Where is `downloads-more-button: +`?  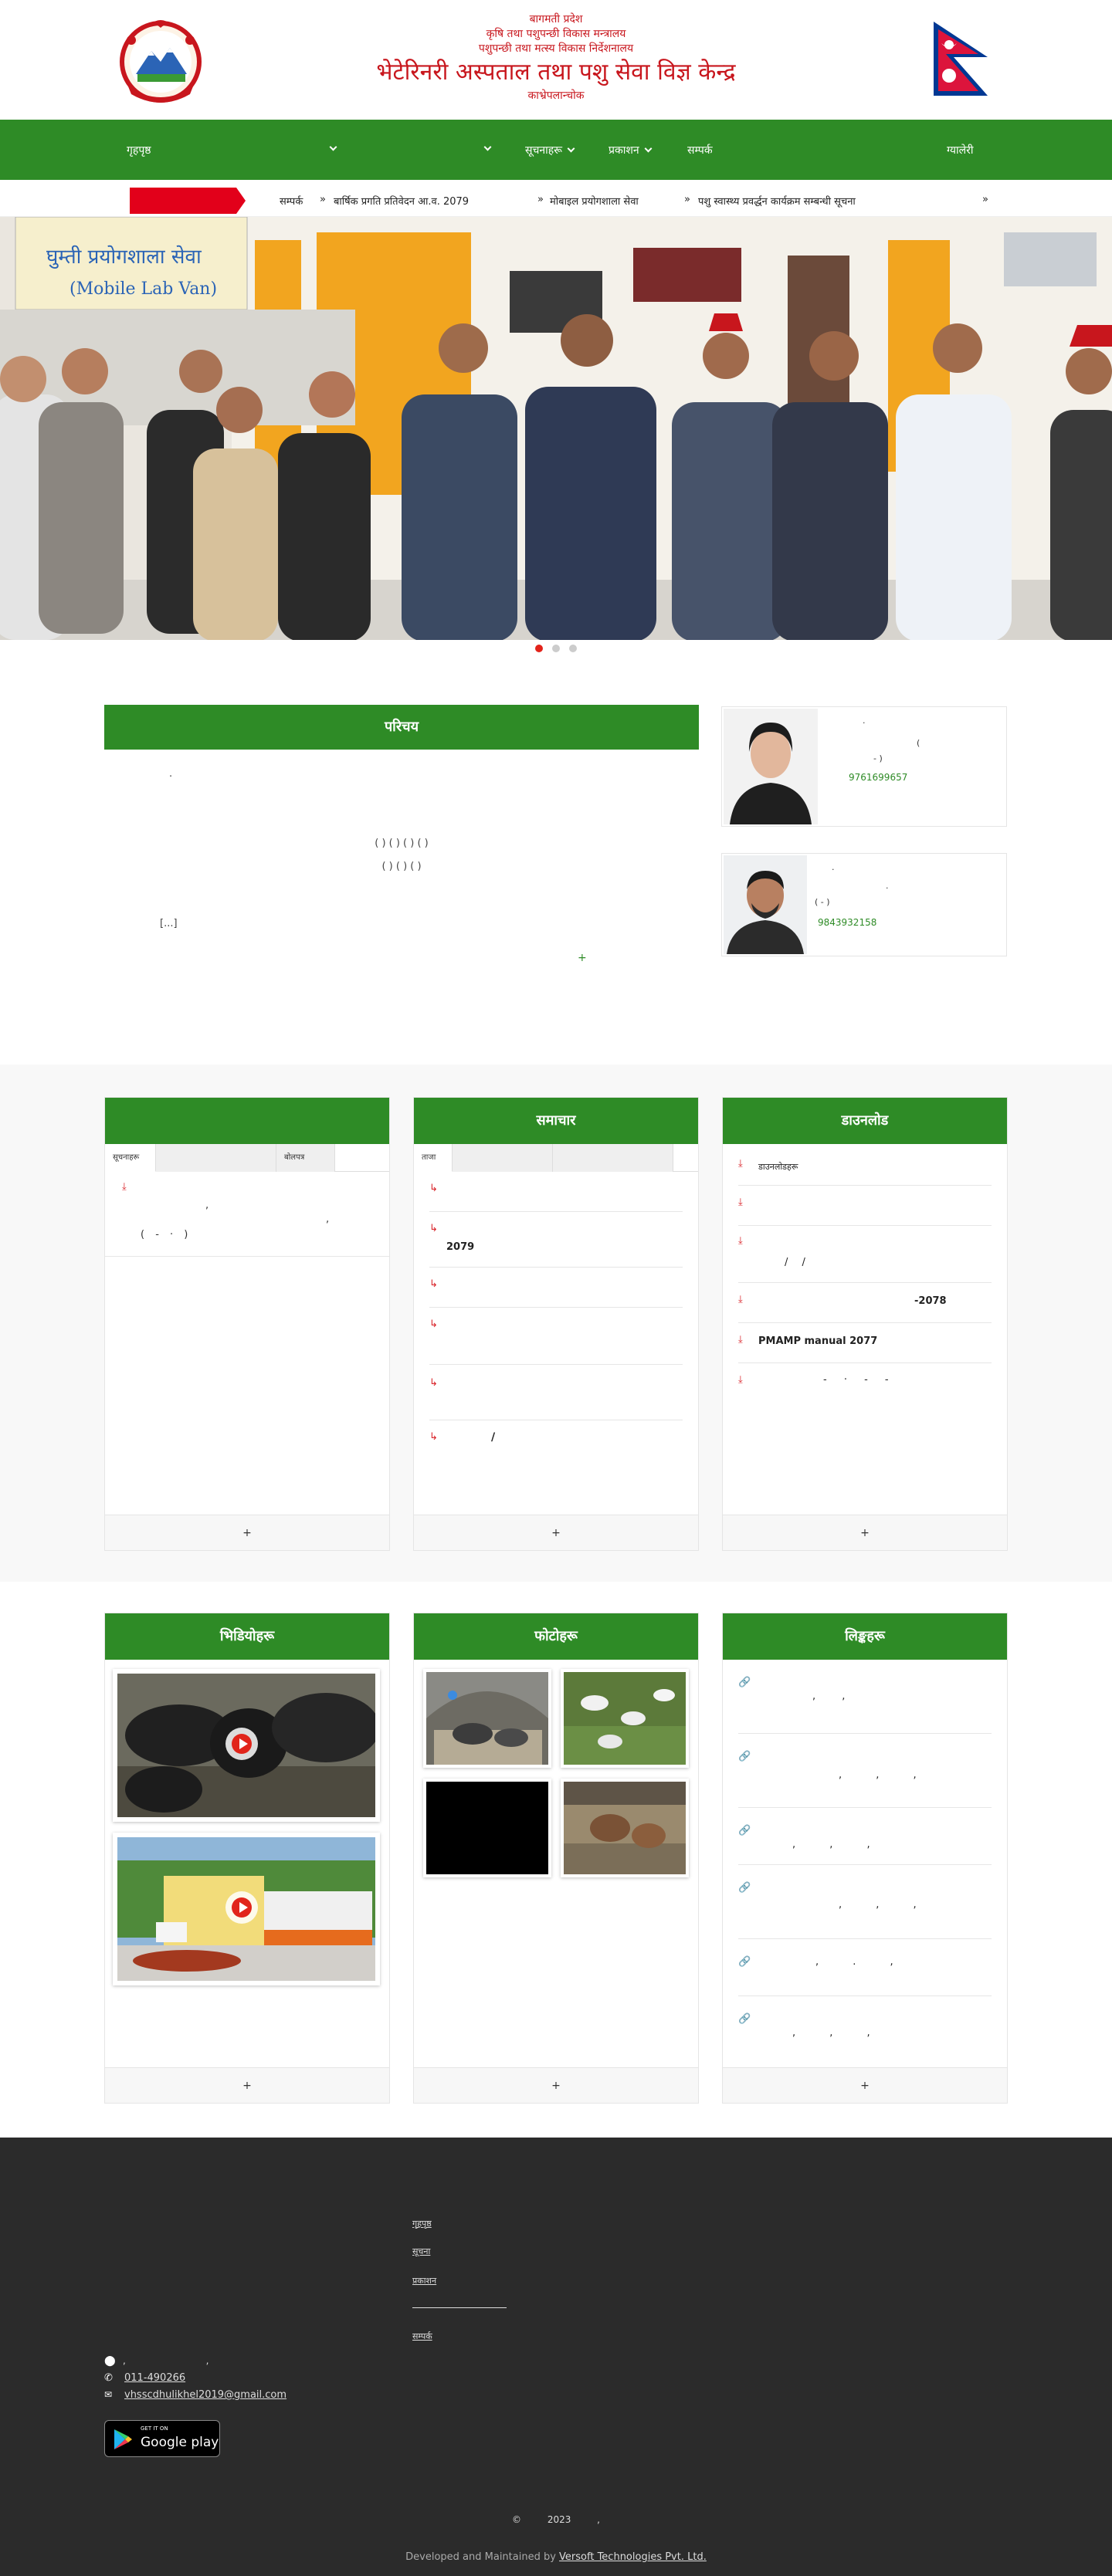 downloads-more-button: + is located at coordinates (865, 1532).